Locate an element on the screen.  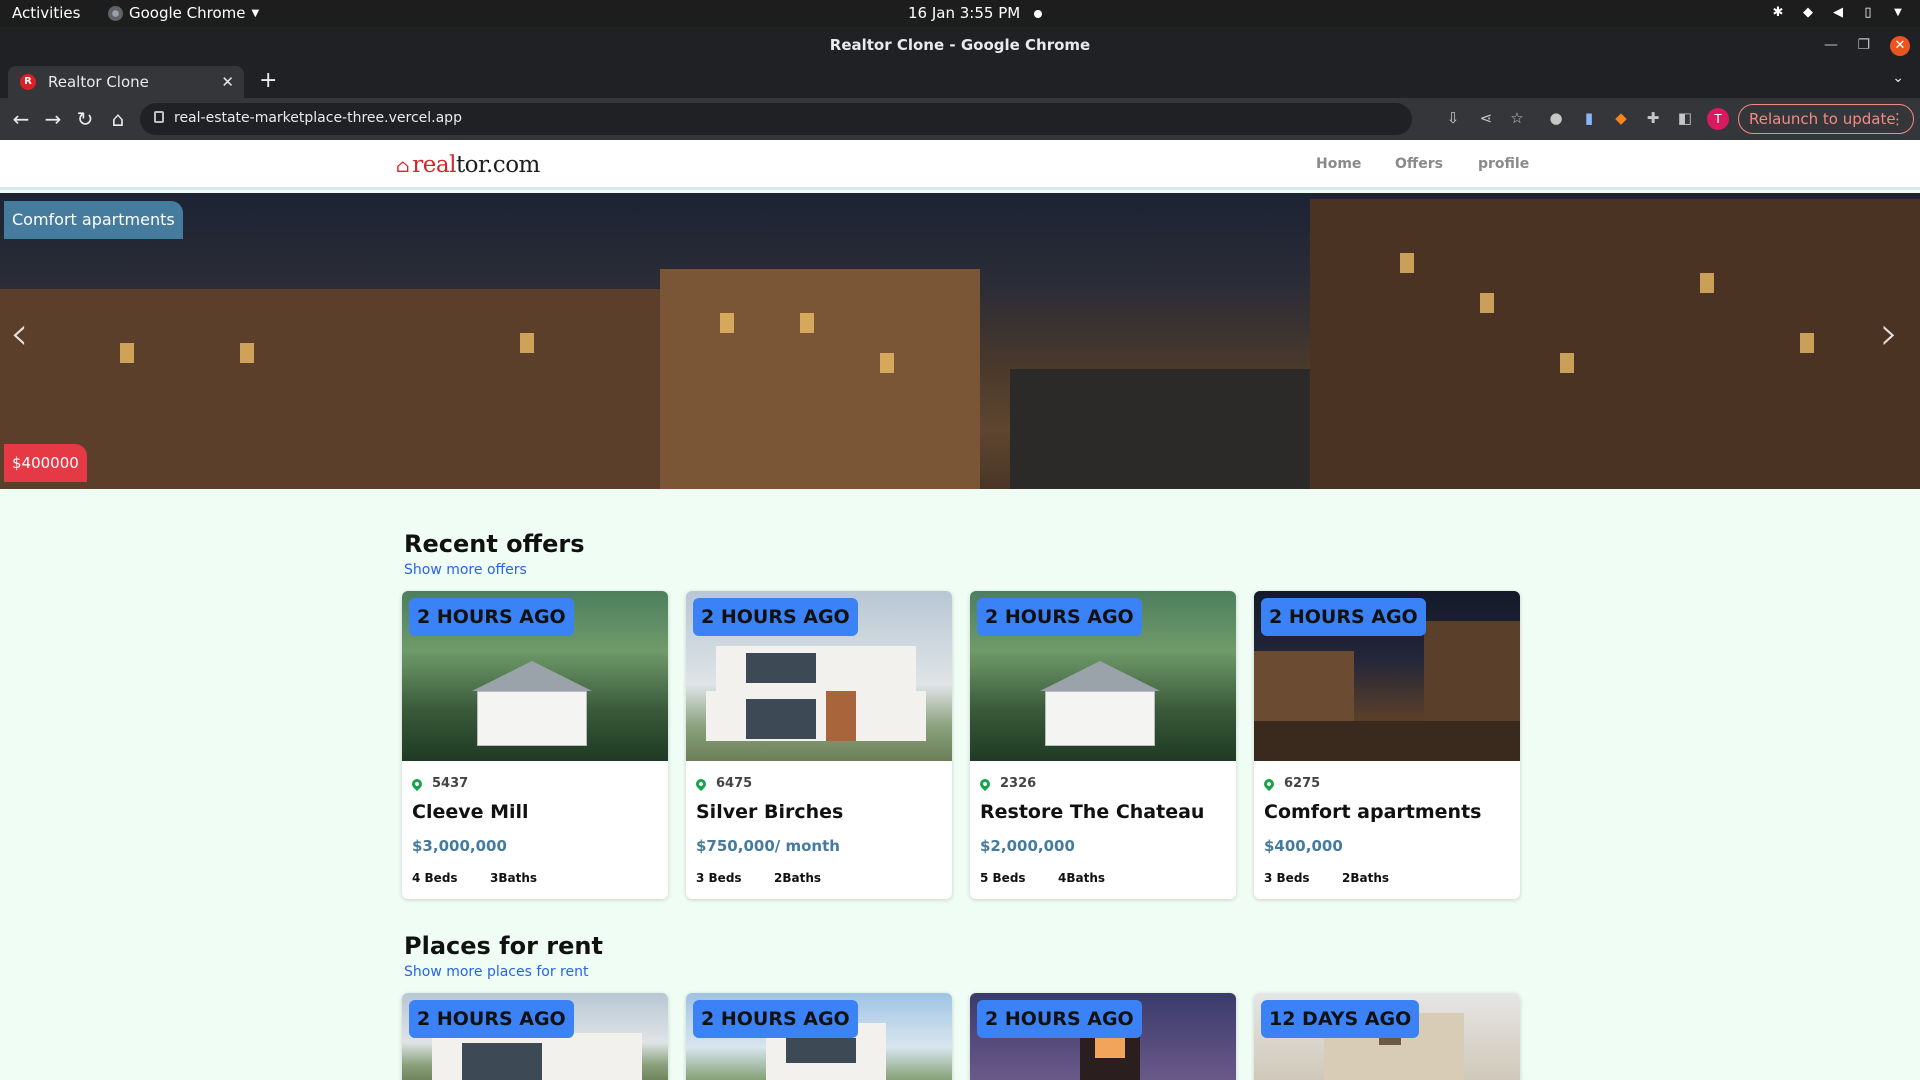
profile-avatar: T is located at coordinates (1718, 119).